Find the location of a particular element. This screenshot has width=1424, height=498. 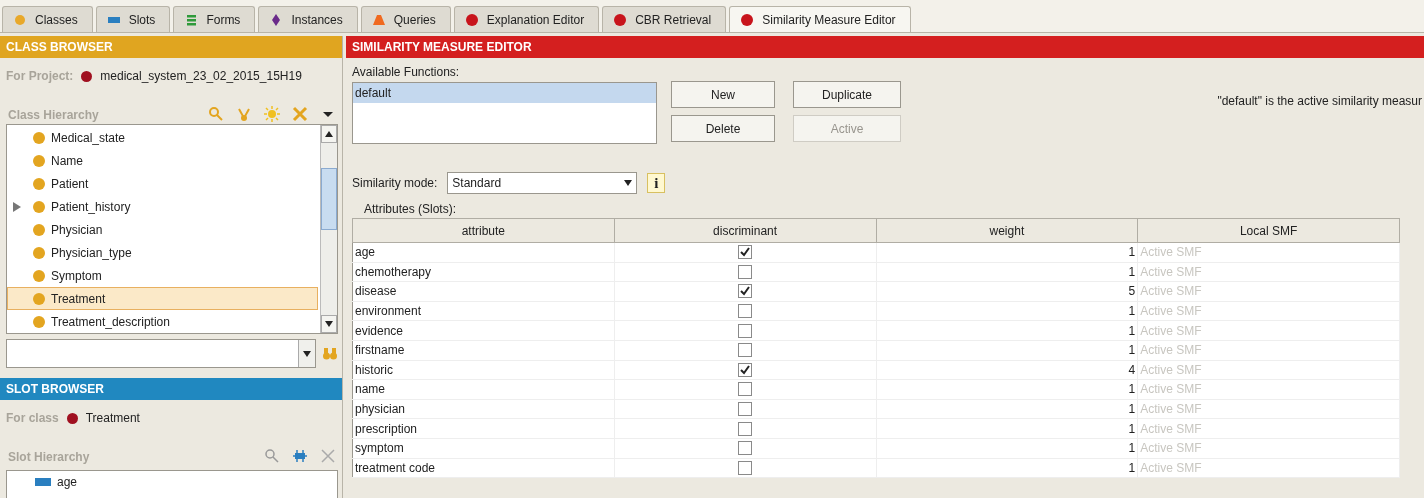

table-cell: chemotherapy is located at coordinates (483, 272).